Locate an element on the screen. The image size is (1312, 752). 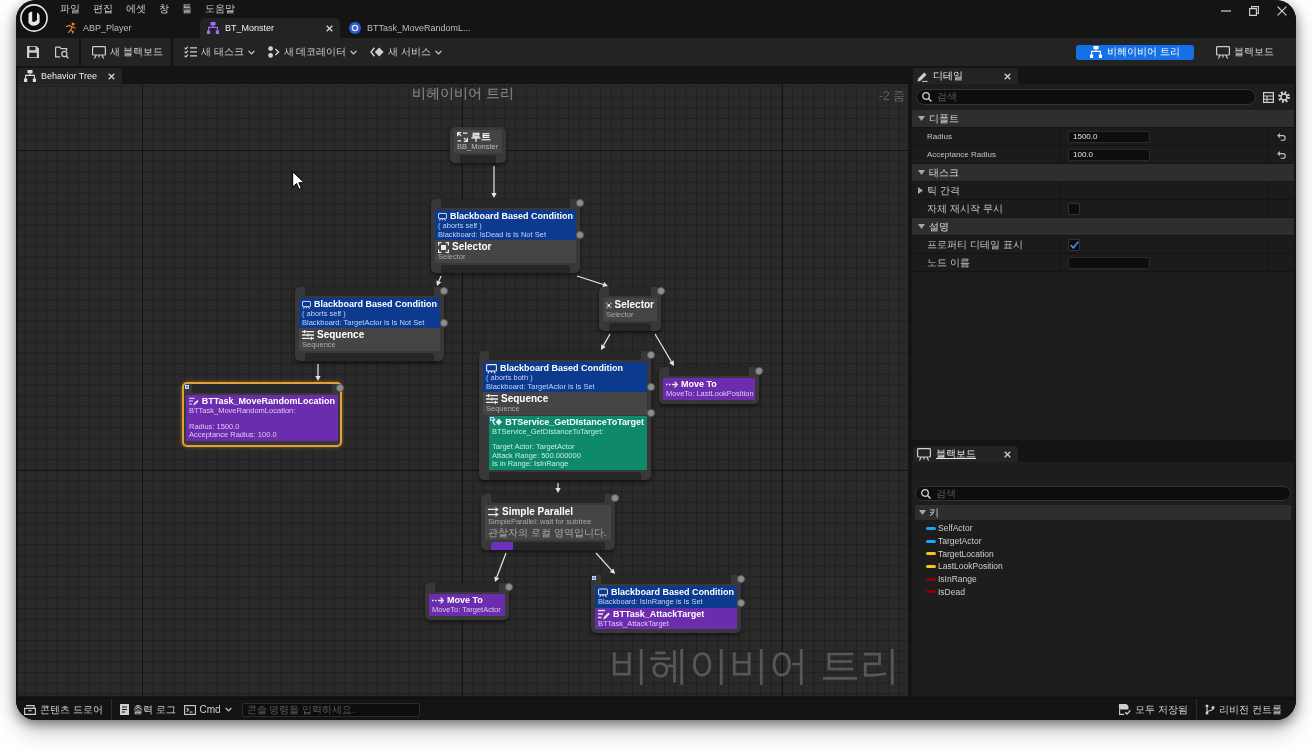
status-button: Cmd is located at coordinates (207, 709).